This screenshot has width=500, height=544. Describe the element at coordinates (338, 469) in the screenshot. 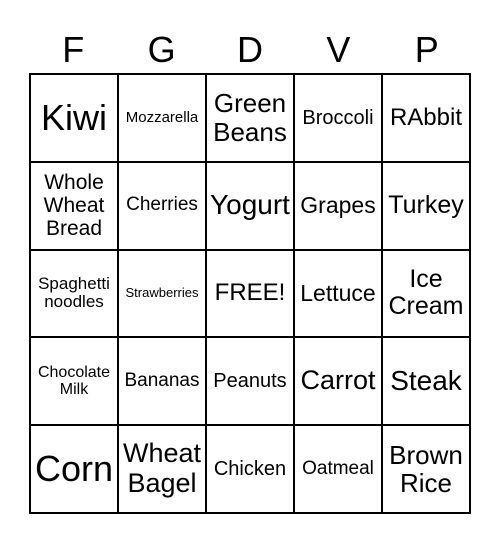

I see `bingo-cell: Oatmeal` at that location.